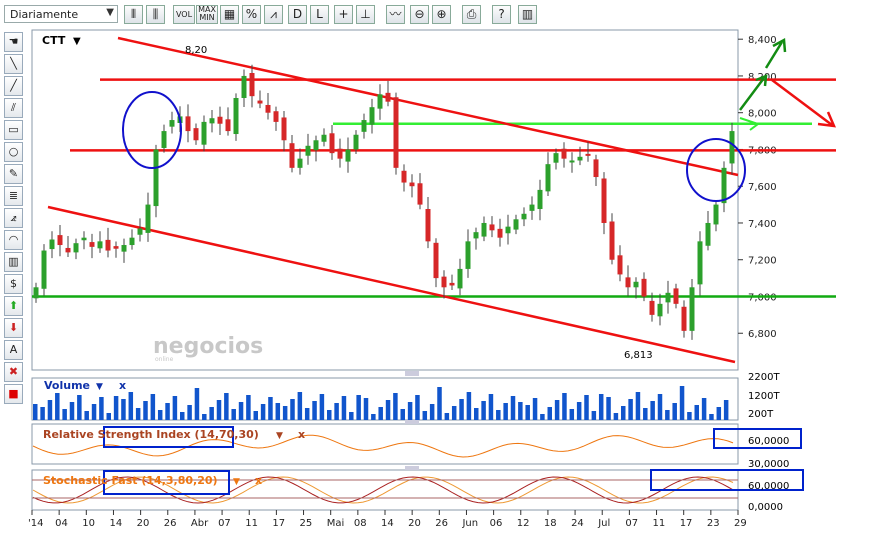 This screenshot has width=896, height=533. What do you see at coordinates (306, 523) in the screenshot?
I see `date-tick-label: 25` at bounding box center [306, 523].